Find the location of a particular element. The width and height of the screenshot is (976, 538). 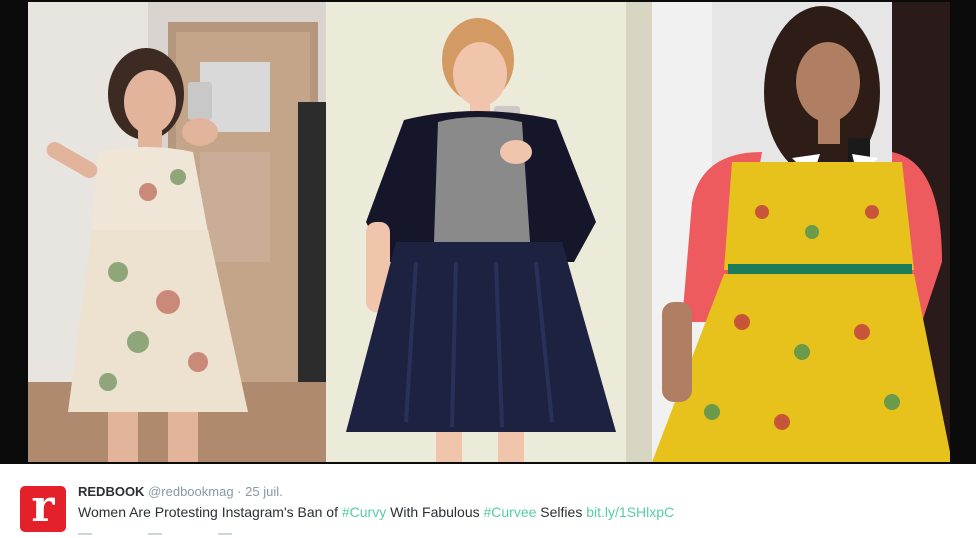

hashtag-curvy: #Curvy is located at coordinates (364, 512).